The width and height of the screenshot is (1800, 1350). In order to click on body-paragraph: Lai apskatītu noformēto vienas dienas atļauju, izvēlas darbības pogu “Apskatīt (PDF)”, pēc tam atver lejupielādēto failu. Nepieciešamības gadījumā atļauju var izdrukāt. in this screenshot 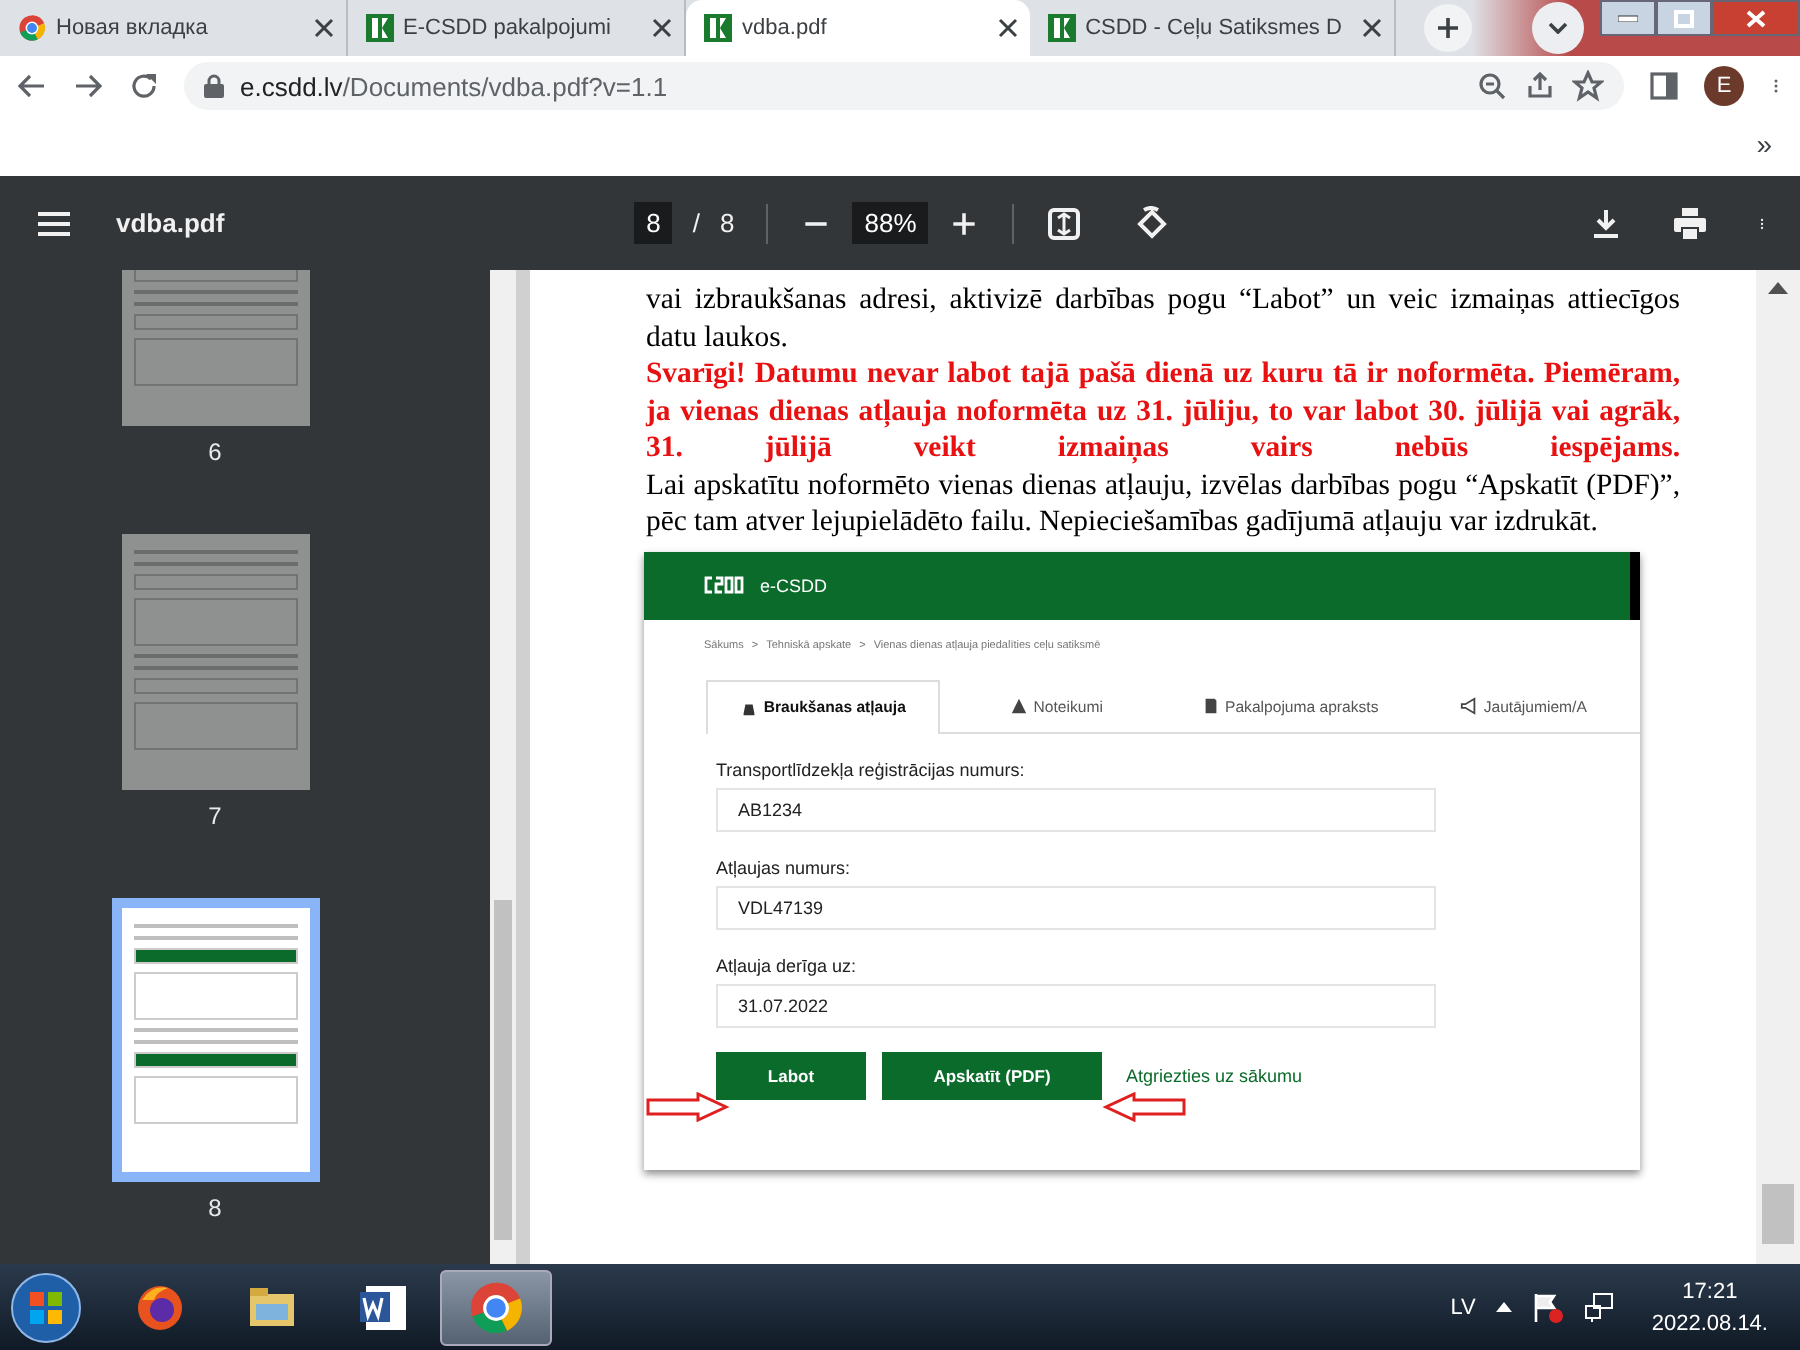, I will do `click(1163, 504)`.